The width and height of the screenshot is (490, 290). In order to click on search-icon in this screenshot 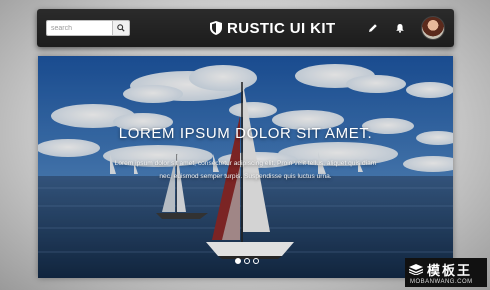, I will do `click(121, 28)`.